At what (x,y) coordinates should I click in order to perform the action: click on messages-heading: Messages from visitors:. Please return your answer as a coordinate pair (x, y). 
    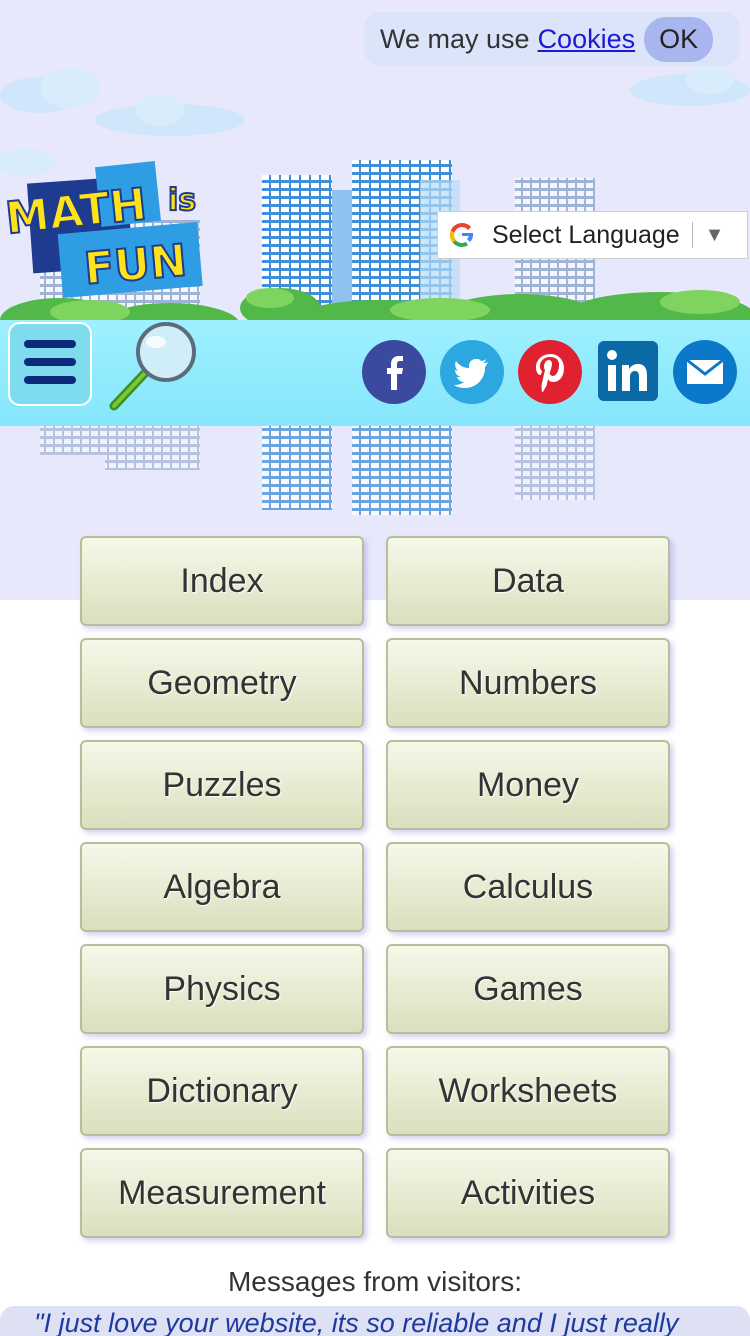
    Looking at the image, I should click on (375, 1281).